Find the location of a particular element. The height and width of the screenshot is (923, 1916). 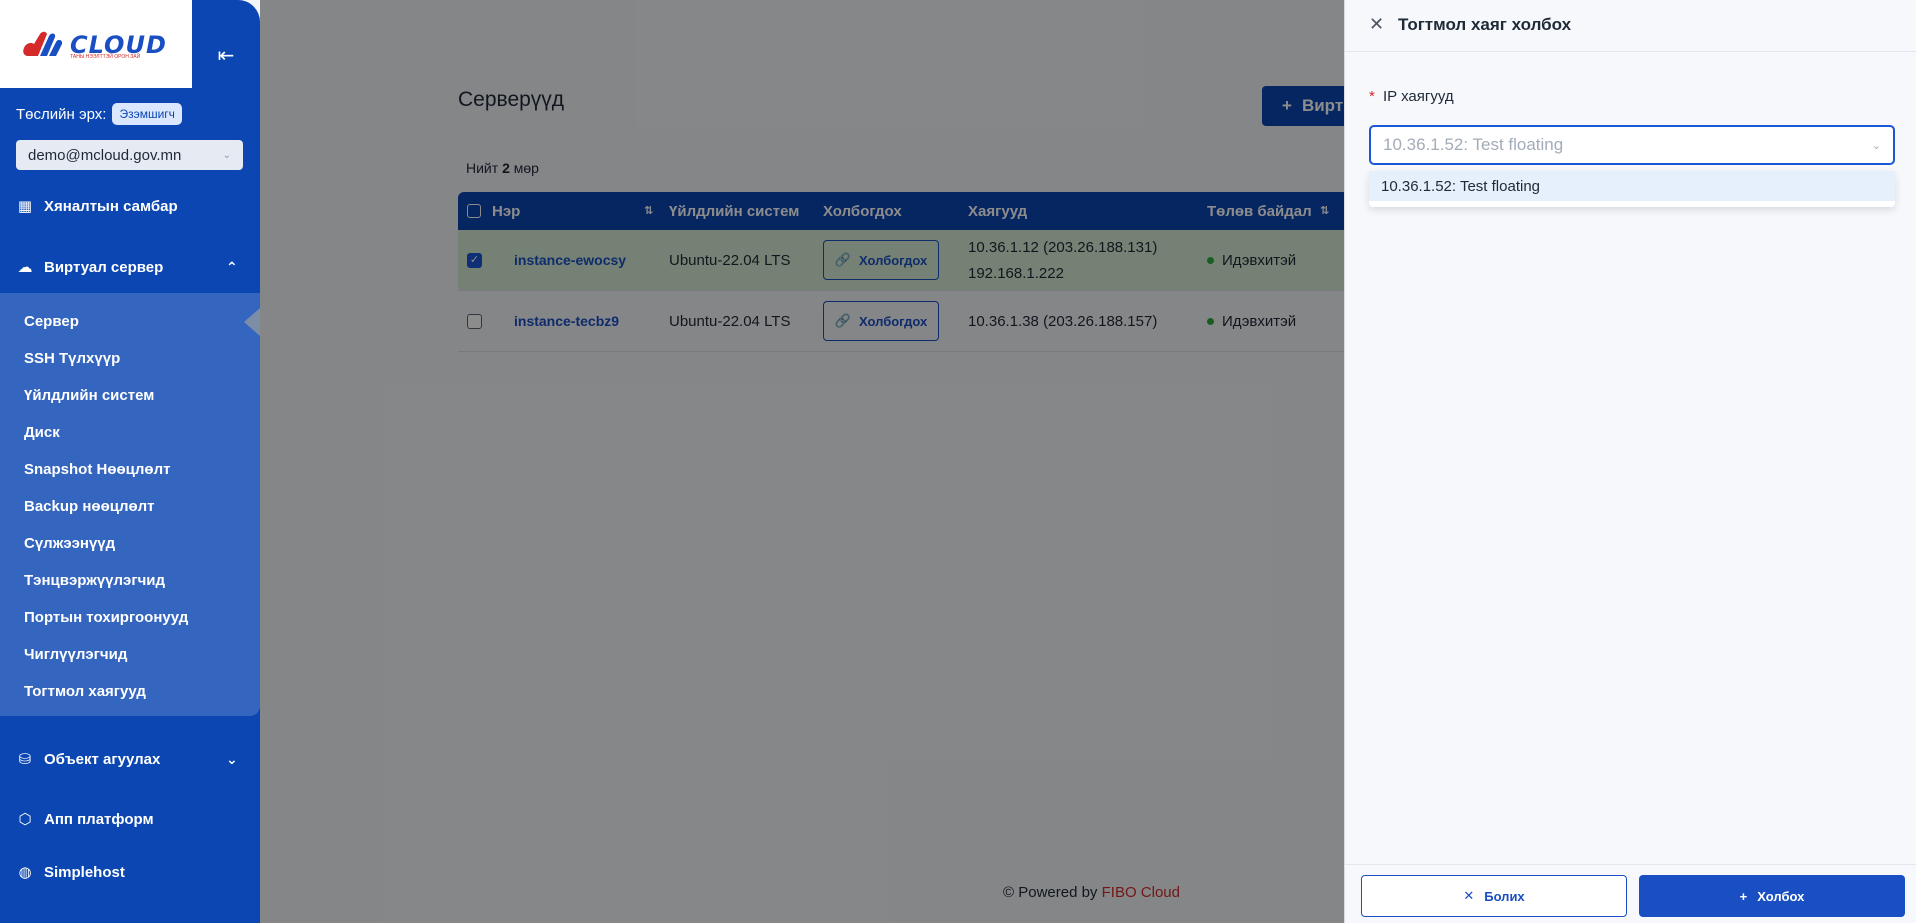

cloud-icon: ☁ is located at coordinates (25, 267).